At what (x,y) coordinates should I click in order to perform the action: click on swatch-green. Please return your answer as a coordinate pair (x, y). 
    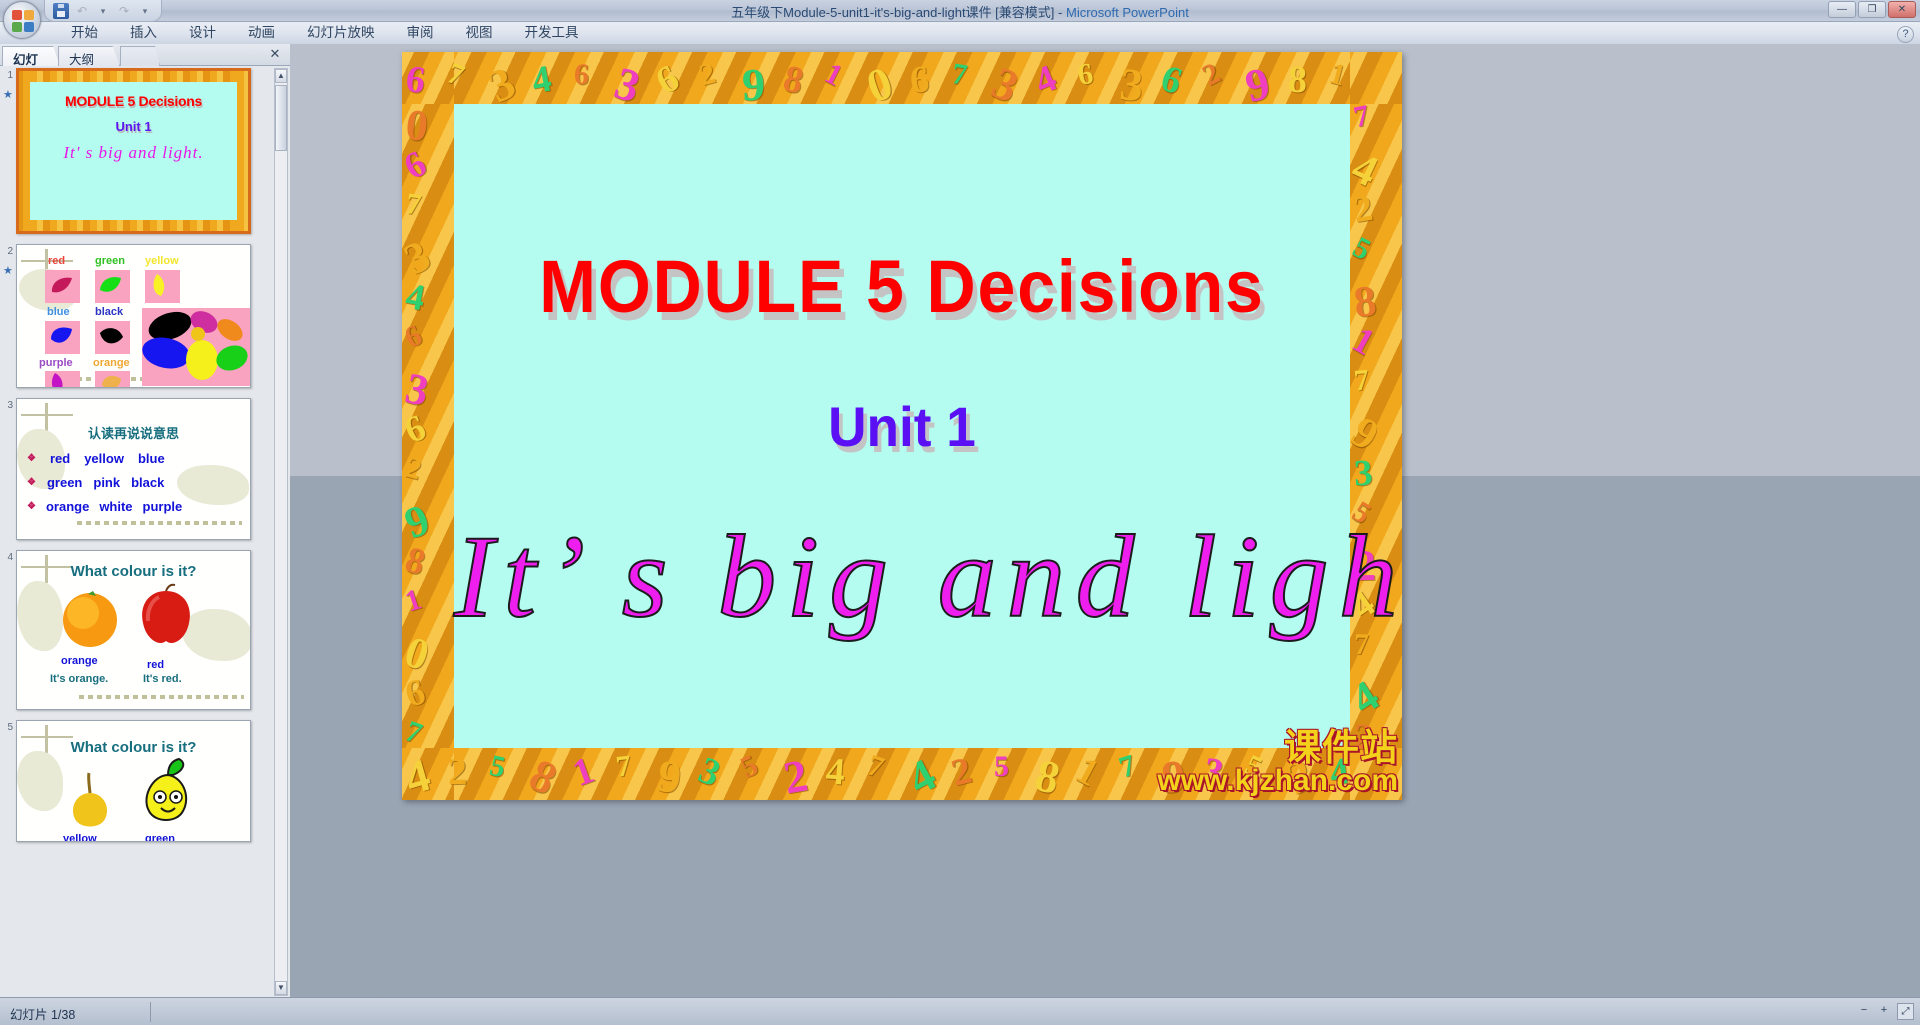
    Looking at the image, I should click on (112, 286).